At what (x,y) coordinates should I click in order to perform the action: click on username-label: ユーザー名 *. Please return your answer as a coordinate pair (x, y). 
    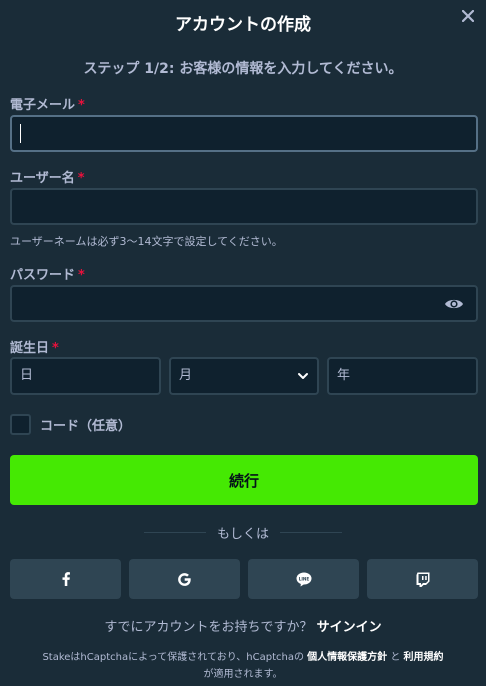
    Looking at the image, I should click on (47, 176).